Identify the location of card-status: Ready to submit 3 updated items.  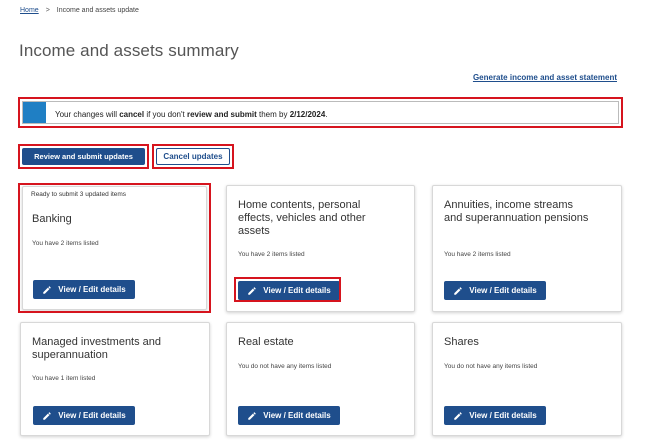
(79, 194).